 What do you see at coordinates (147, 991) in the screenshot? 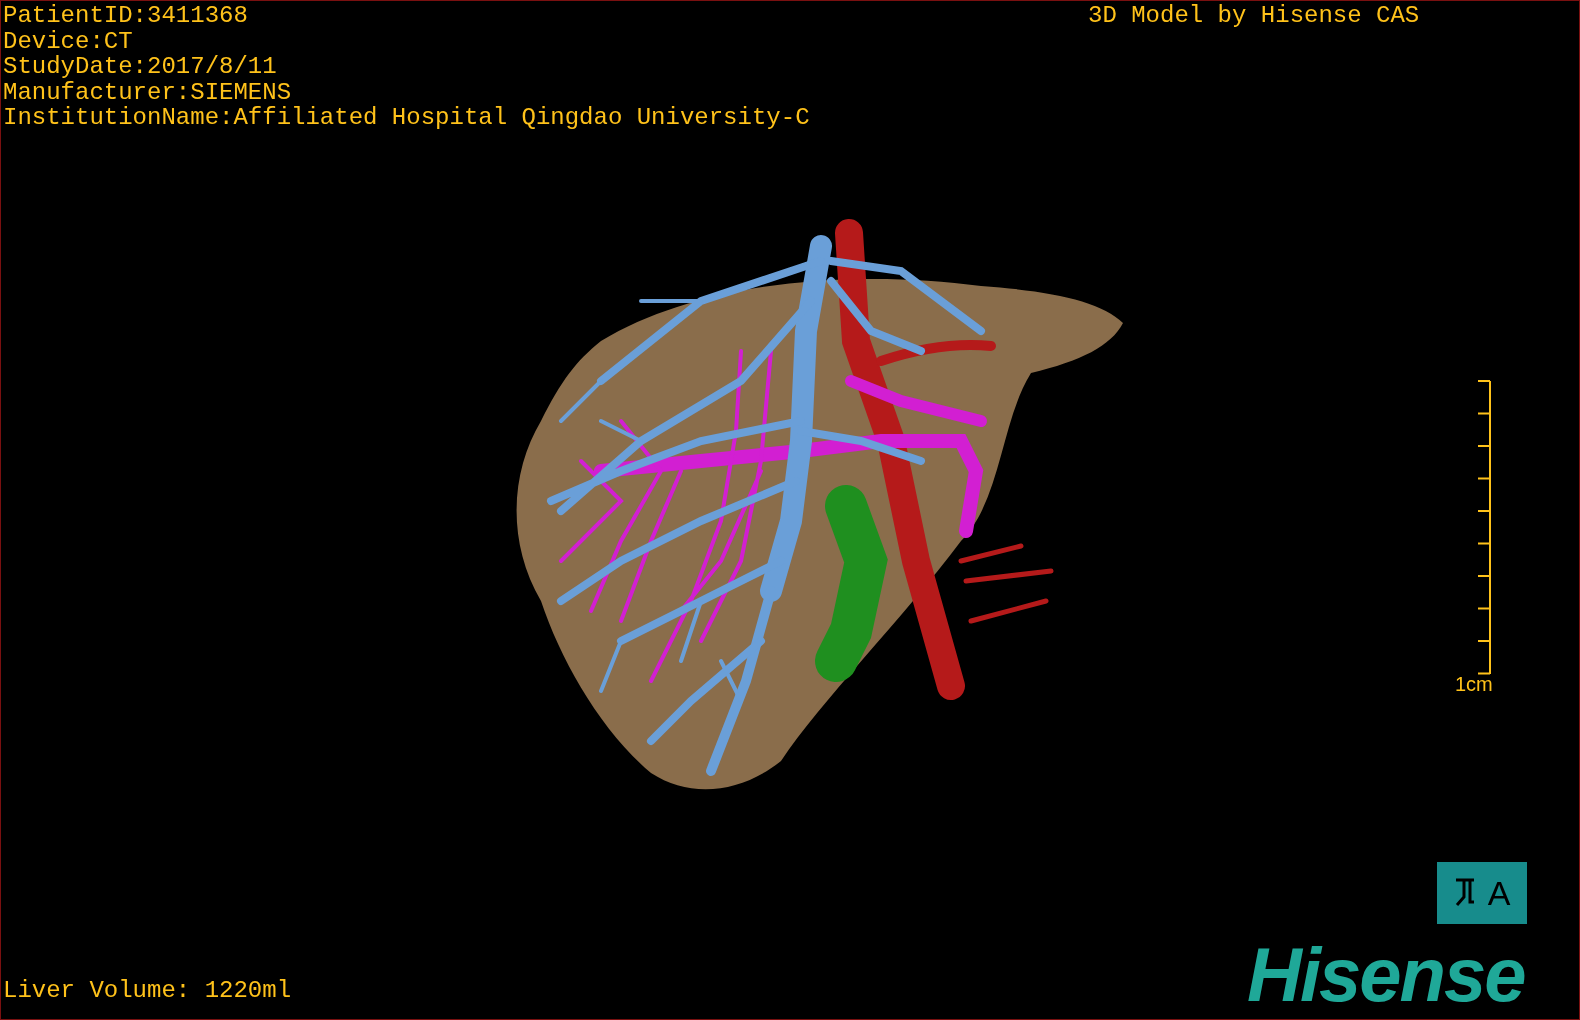
I see `liver-volume: Liver Volume: 1220ml` at bounding box center [147, 991].